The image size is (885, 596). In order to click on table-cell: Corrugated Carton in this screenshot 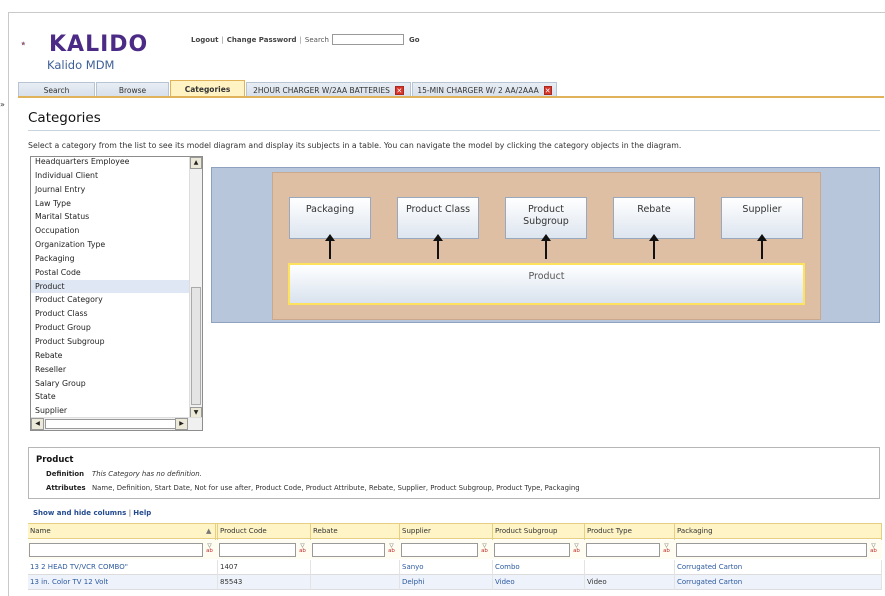, I will do `click(778, 567)`.